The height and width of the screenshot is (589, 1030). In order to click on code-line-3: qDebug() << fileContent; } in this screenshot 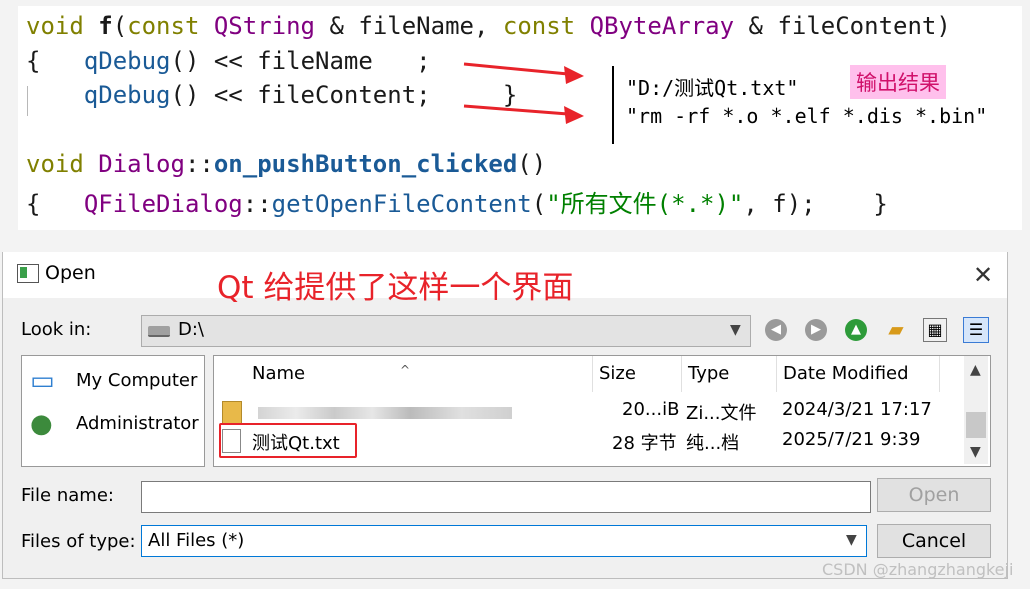, I will do `click(300, 95)`.